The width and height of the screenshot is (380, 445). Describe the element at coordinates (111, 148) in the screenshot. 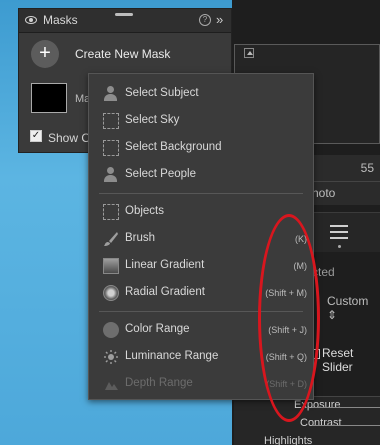

I see `background-icon` at that location.